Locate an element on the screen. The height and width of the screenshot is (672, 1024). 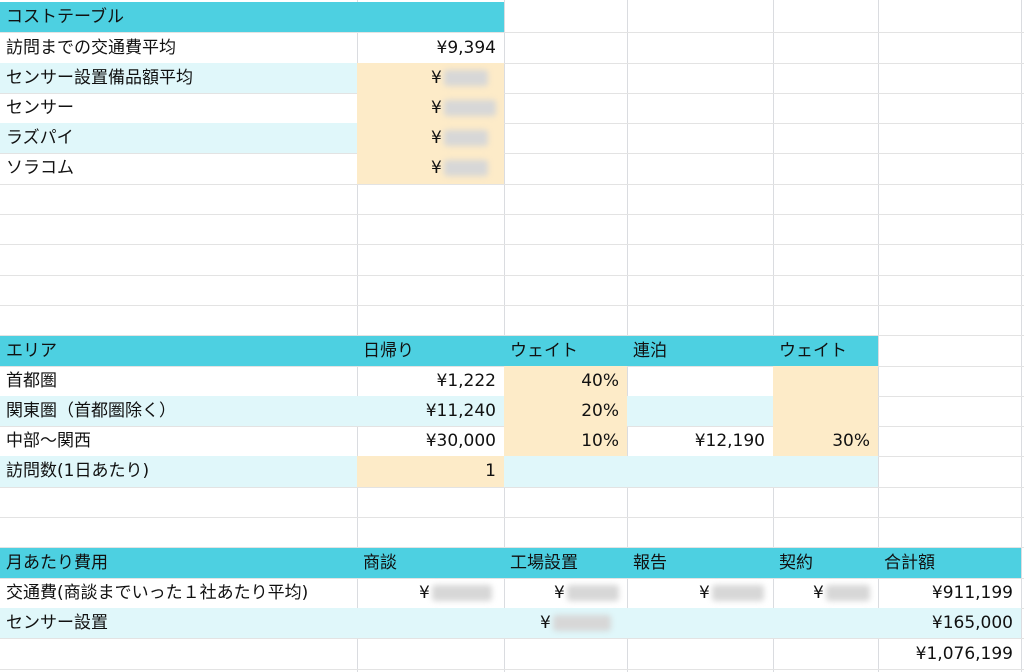
monthly-cost-header: 月あたり費用 is located at coordinates (178, 563).